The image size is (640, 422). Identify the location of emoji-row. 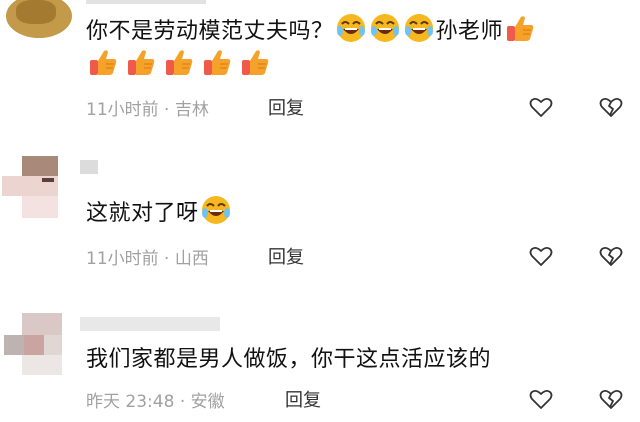
(181, 62).